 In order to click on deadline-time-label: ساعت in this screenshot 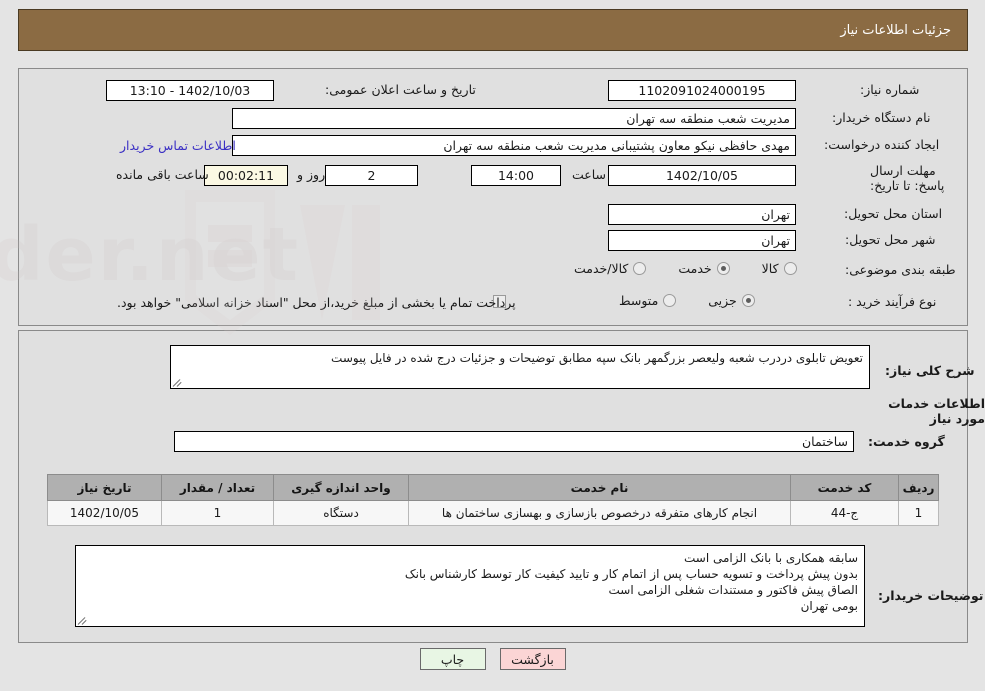, I will do `click(589, 174)`.